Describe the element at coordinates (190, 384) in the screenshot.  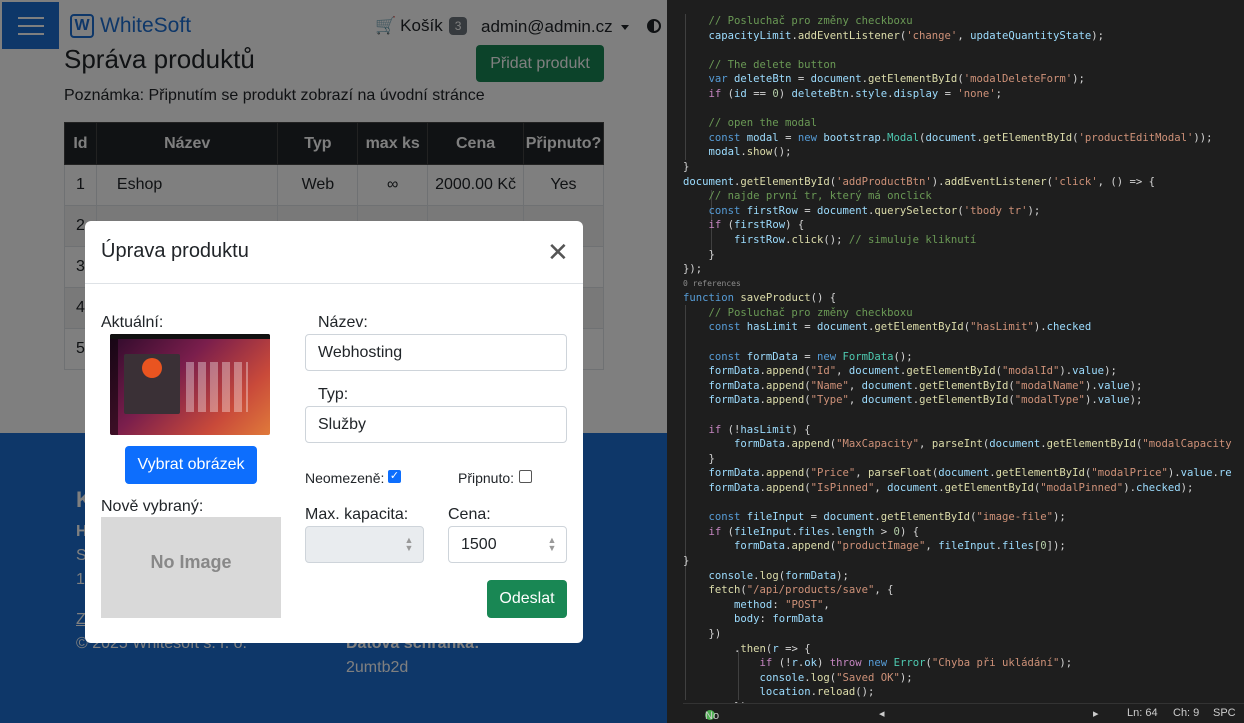
I see `current-product-image` at that location.